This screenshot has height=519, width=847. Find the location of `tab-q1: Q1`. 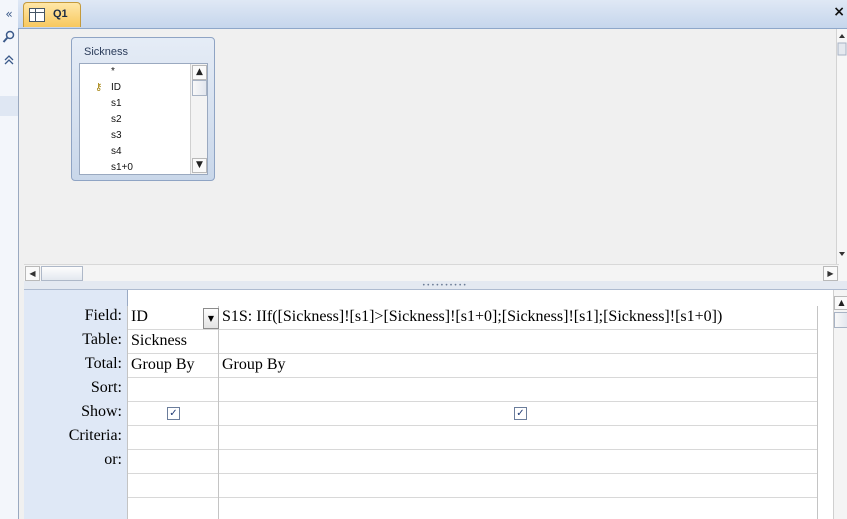

tab-q1: Q1 is located at coordinates (52, 14).